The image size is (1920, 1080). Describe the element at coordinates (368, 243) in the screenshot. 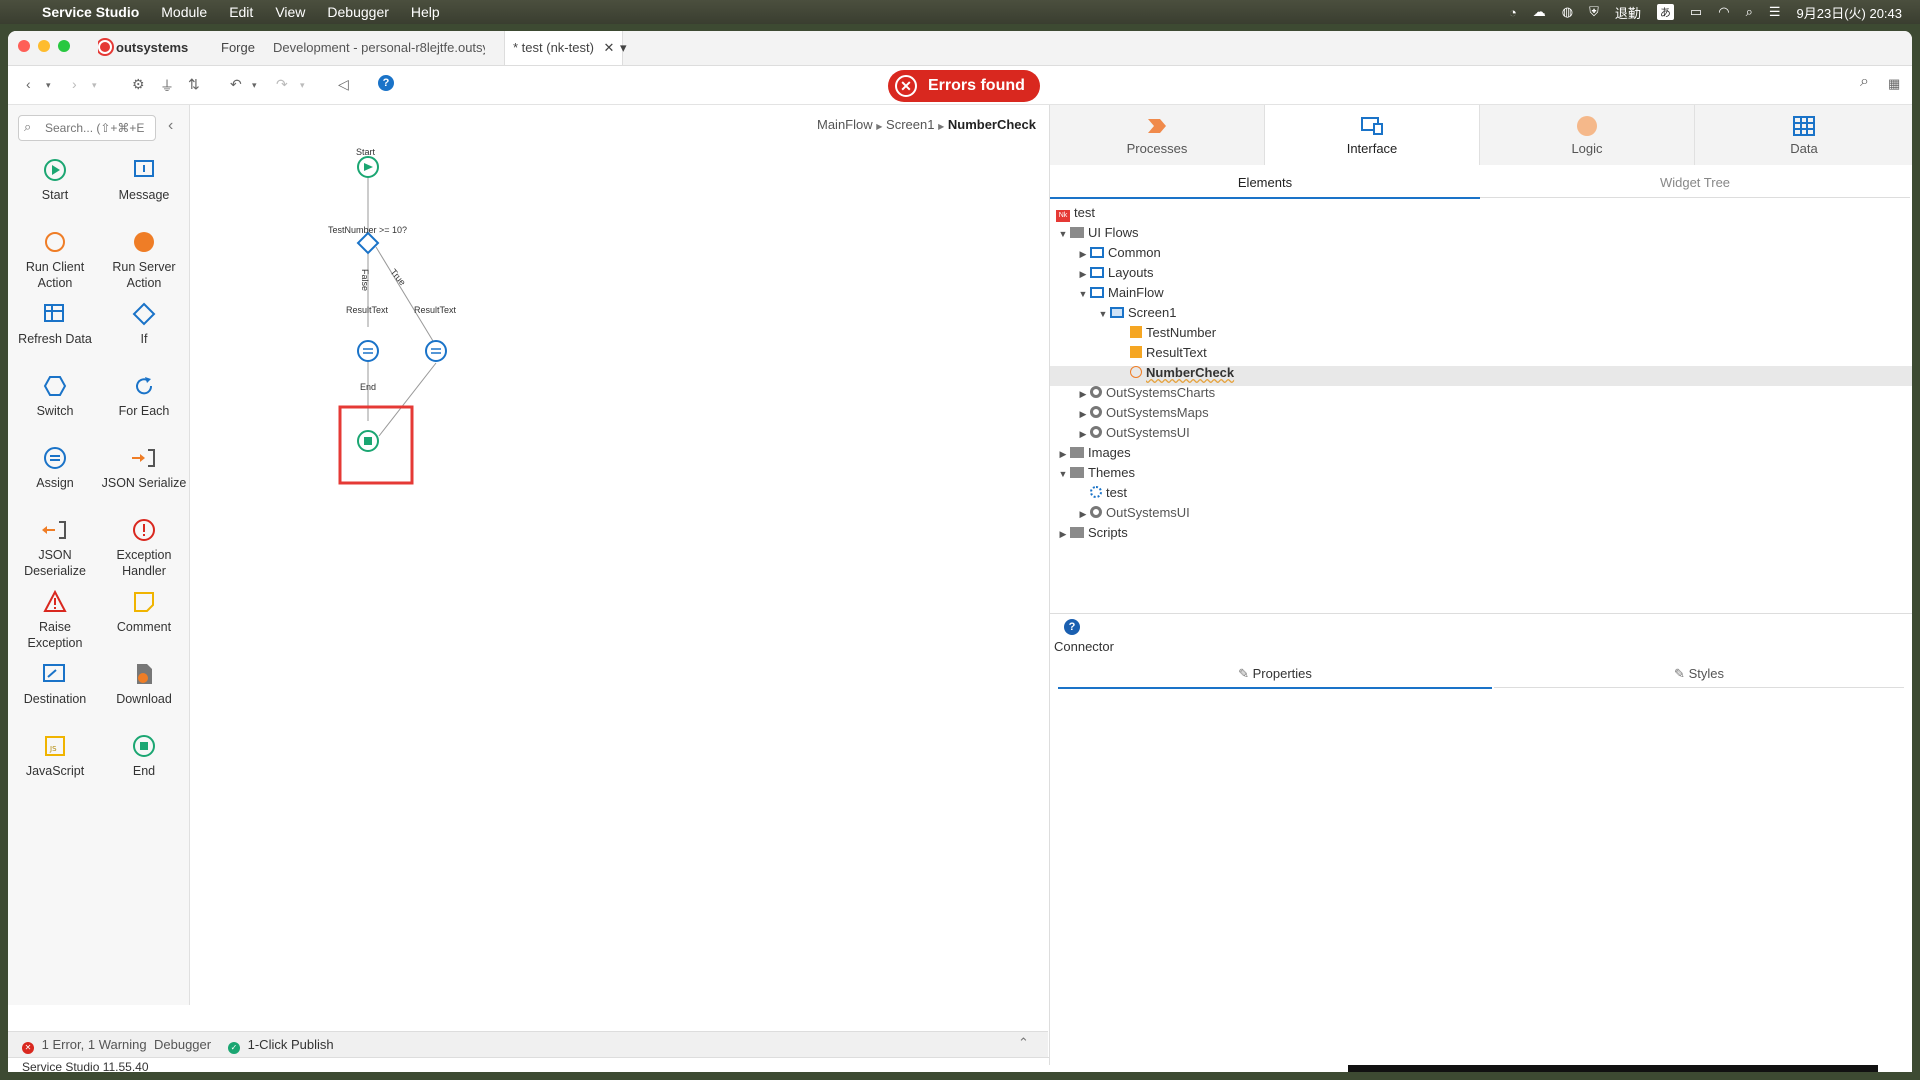

I see `if-node` at that location.